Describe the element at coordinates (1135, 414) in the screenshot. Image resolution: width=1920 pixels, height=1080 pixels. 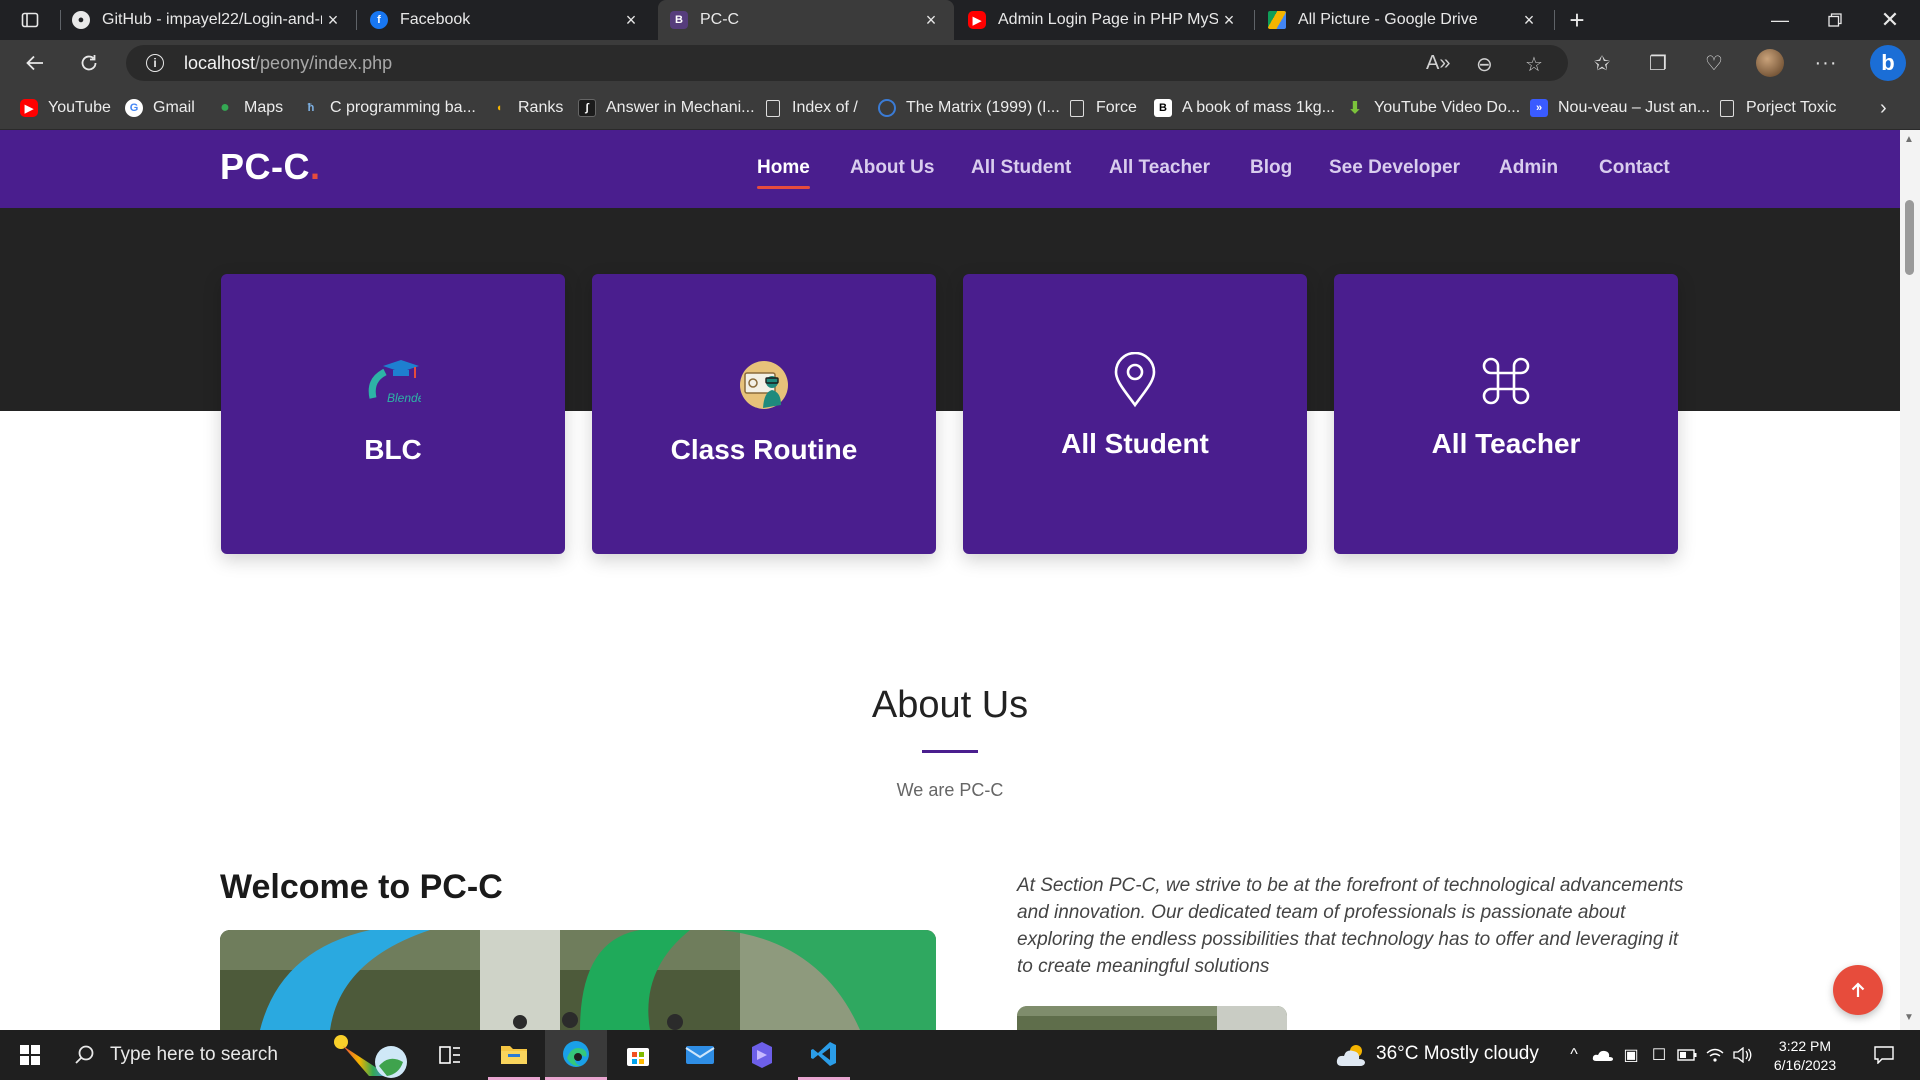
I see `card-all-student: All Student` at that location.